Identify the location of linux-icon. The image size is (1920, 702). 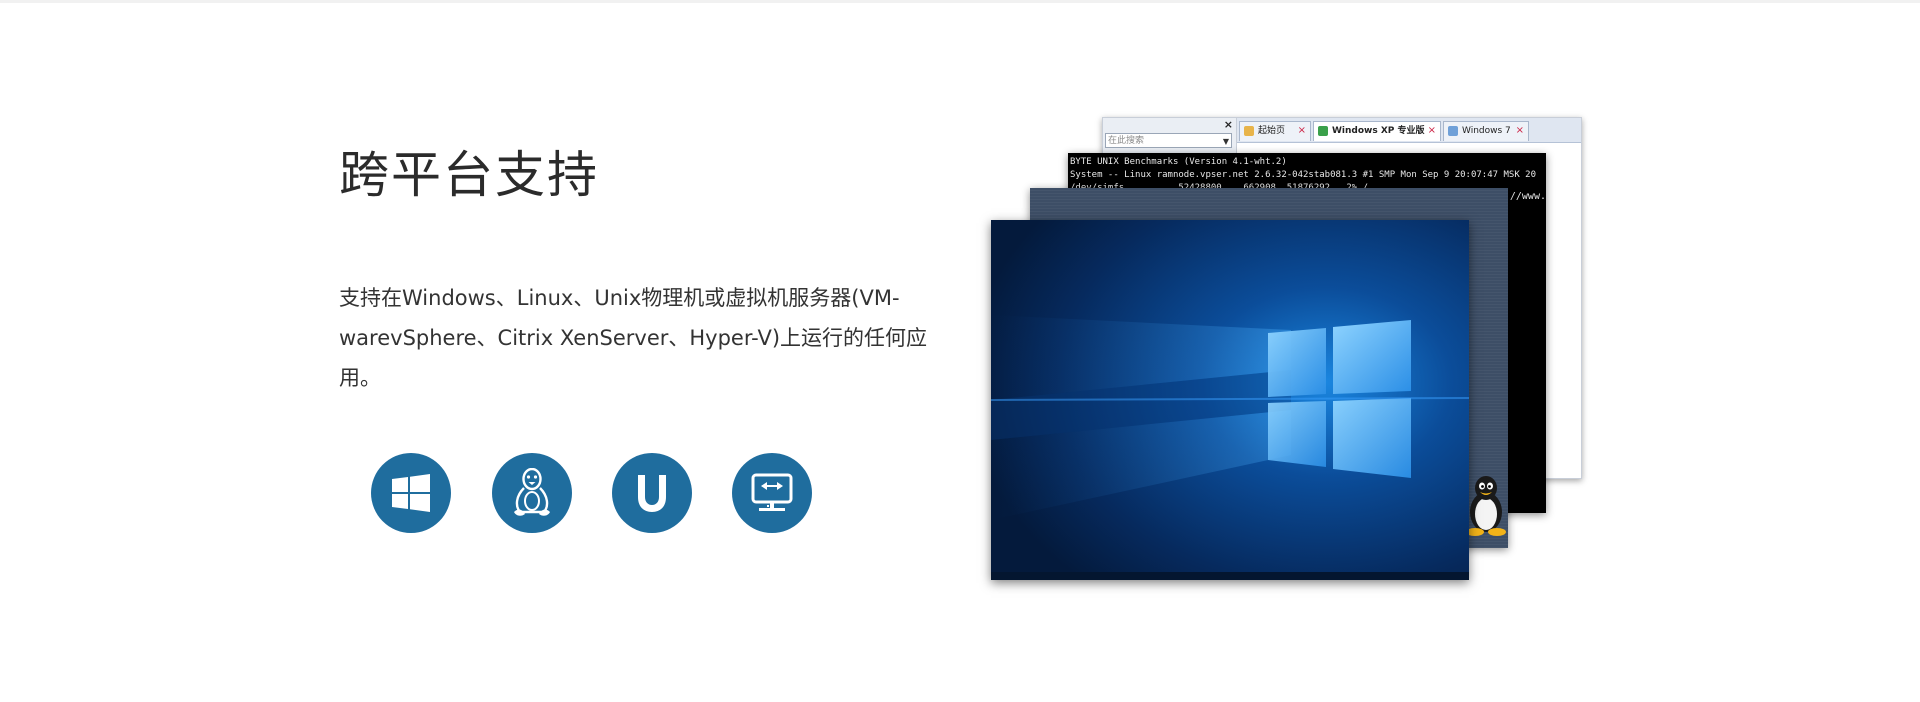
(532, 493).